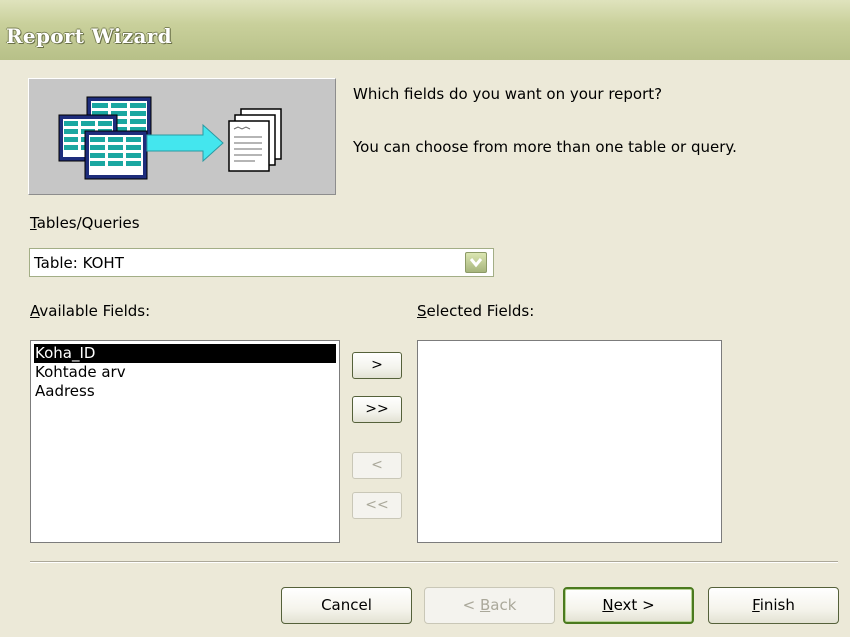 Image resolution: width=850 pixels, height=637 pixels. What do you see at coordinates (476, 262) in the screenshot?
I see `chevron-down-icon` at bounding box center [476, 262].